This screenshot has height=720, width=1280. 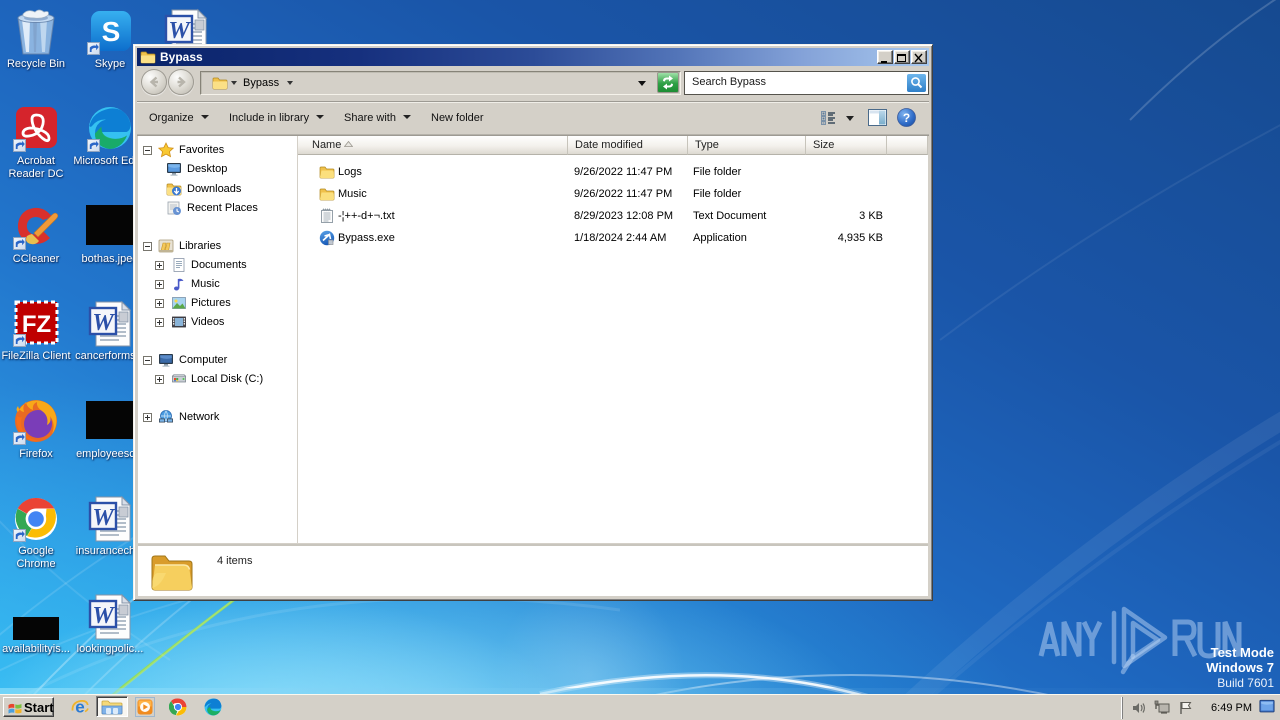 I want to click on svg-text: S, so click(x=111, y=31).